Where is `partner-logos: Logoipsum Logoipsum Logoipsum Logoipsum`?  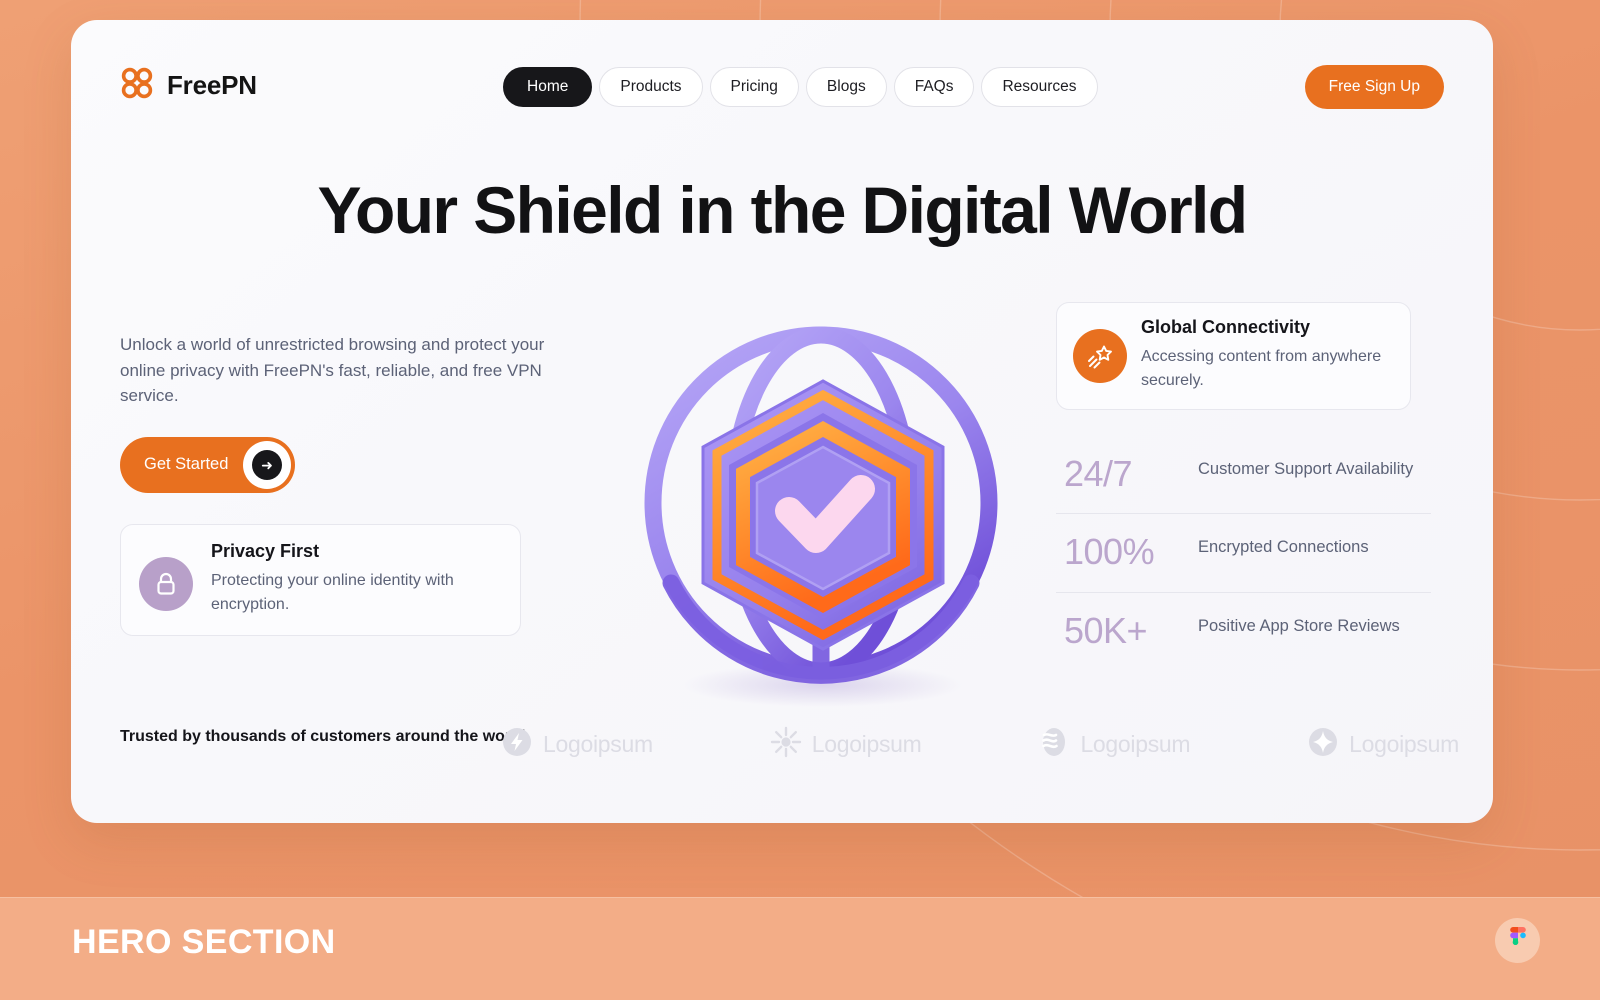
partner-logos: Logoipsum Logoipsum Logoipsum Logoipsum is located at coordinates (980, 744).